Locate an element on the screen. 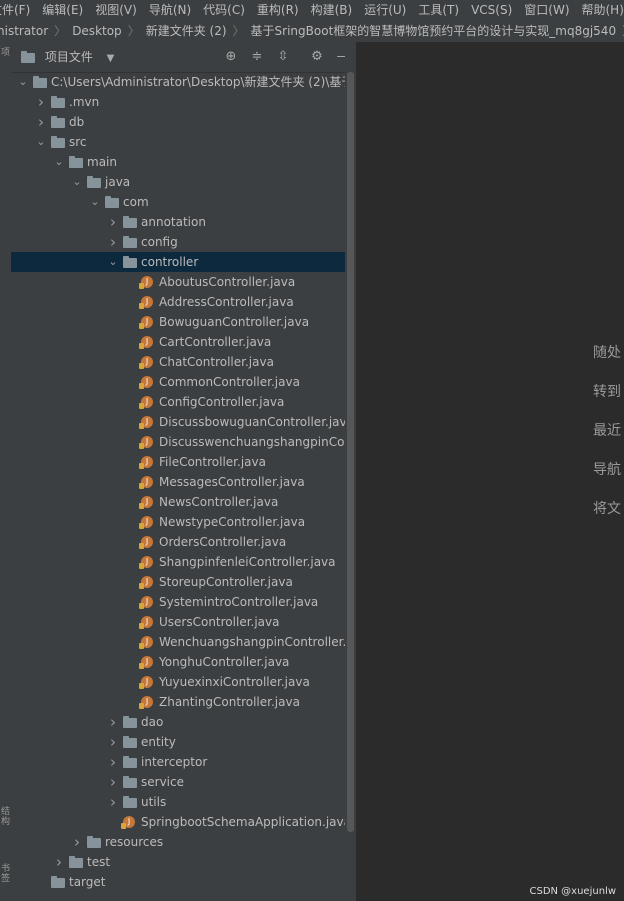 This screenshot has height=901, width=624. menu-item: 帮助(H) is located at coordinates (603, 10).